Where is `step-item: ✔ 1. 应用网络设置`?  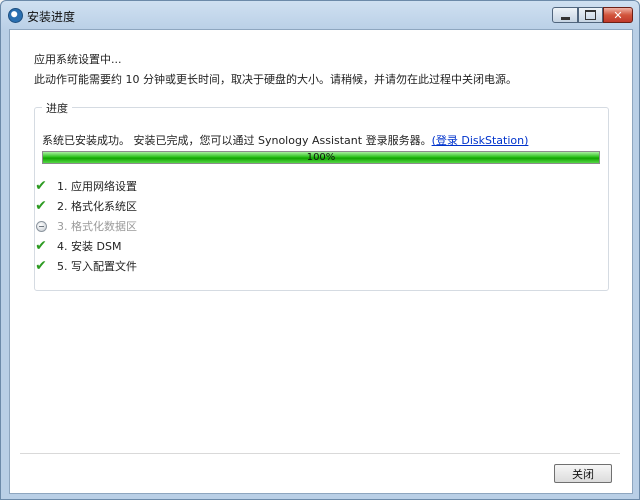 step-item: ✔ 1. 应用网络设置 is located at coordinates (85, 186).